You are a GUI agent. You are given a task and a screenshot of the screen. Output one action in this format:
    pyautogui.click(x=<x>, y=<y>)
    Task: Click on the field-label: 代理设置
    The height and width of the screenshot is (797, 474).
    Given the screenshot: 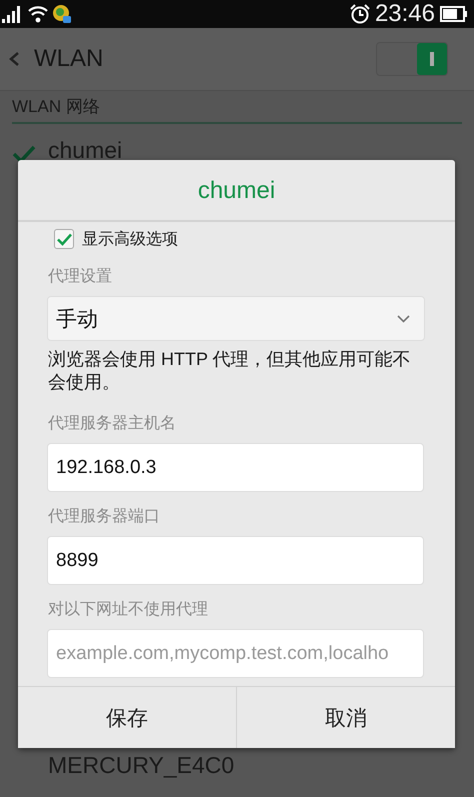 What is the action you would take?
    pyautogui.click(x=80, y=277)
    